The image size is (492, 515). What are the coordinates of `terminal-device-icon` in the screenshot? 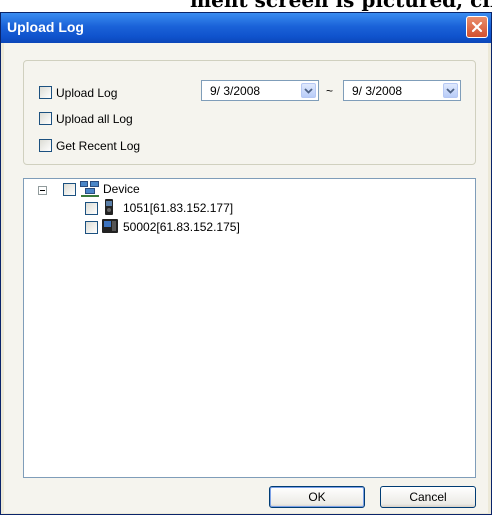 It's located at (109, 207).